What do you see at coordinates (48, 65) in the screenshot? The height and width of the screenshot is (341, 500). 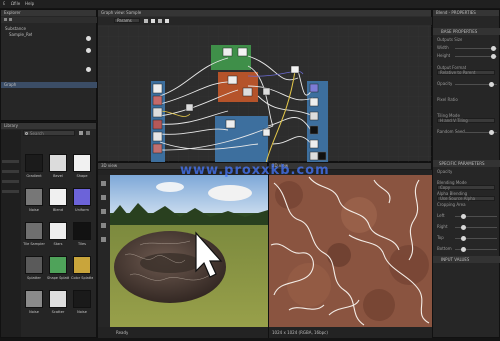 I see `explorer-panel: Explorer Substance Sample_Ref Graph` at bounding box center [48, 65].